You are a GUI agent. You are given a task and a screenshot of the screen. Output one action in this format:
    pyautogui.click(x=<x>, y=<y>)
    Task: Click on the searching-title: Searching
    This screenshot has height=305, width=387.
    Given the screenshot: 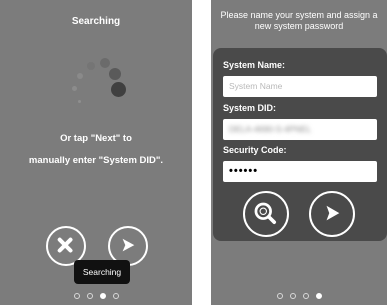 What is the action you would take?
    pyautogui.click(x=96, y=21)
    